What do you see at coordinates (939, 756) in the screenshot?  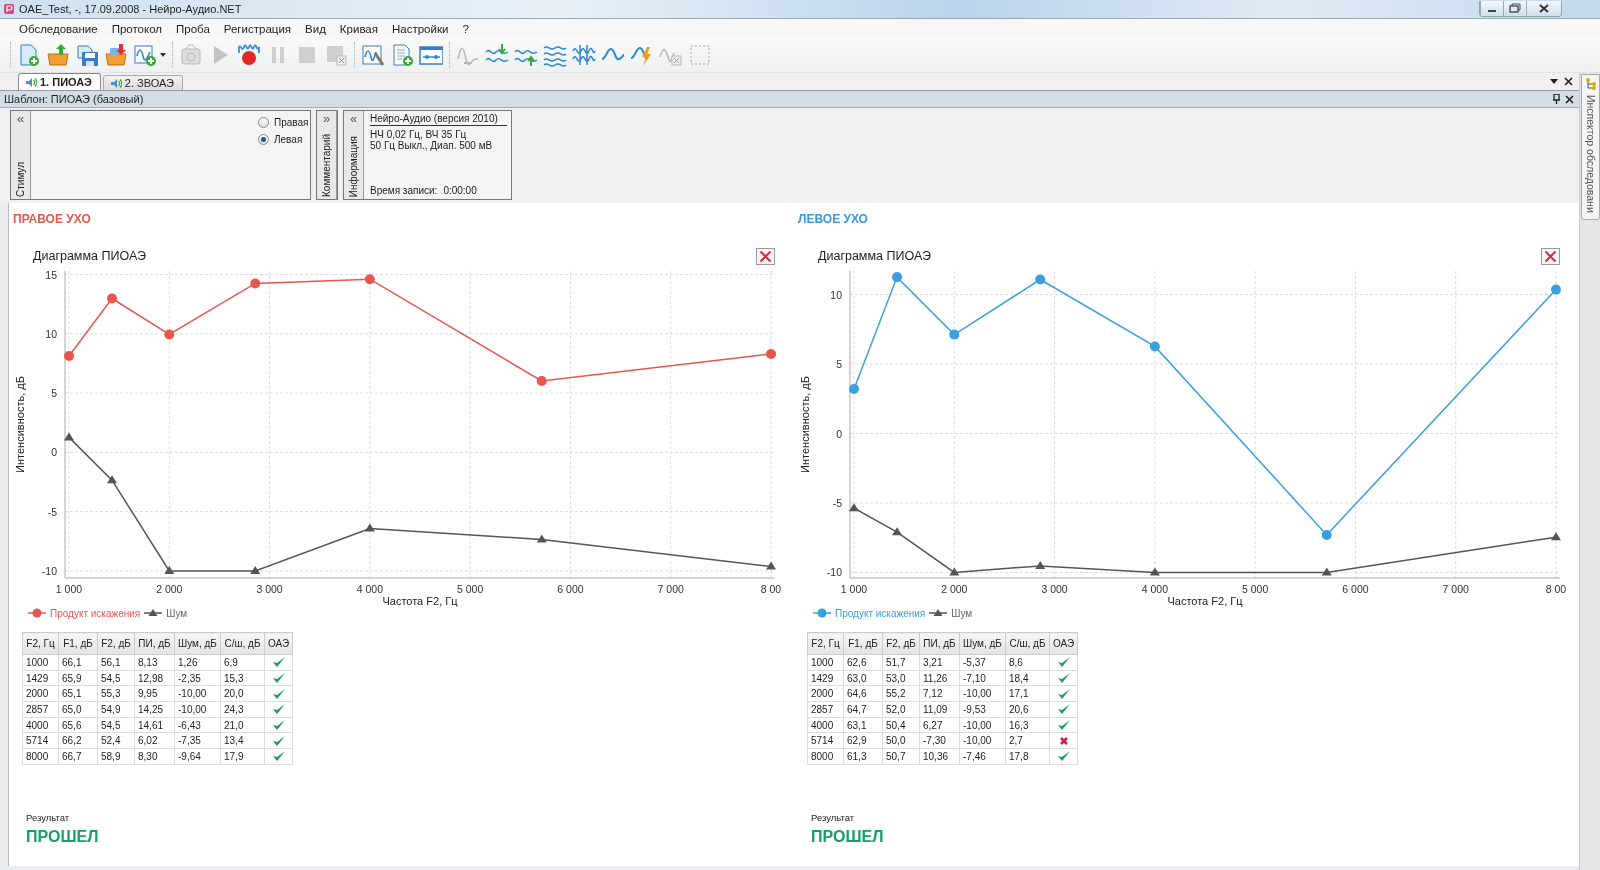 I see `table-cell: 10,36` at bounding box center [939, 756].